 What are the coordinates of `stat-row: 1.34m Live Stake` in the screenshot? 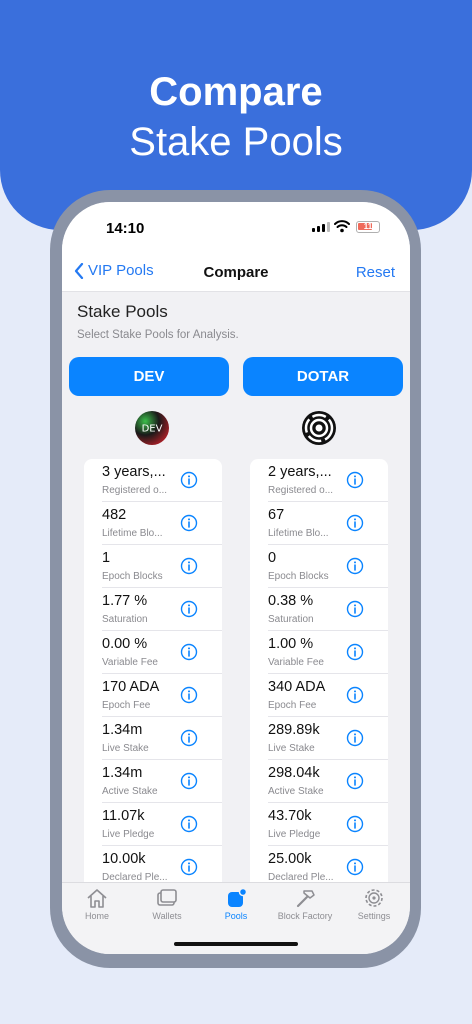 It's located at (153, 738).